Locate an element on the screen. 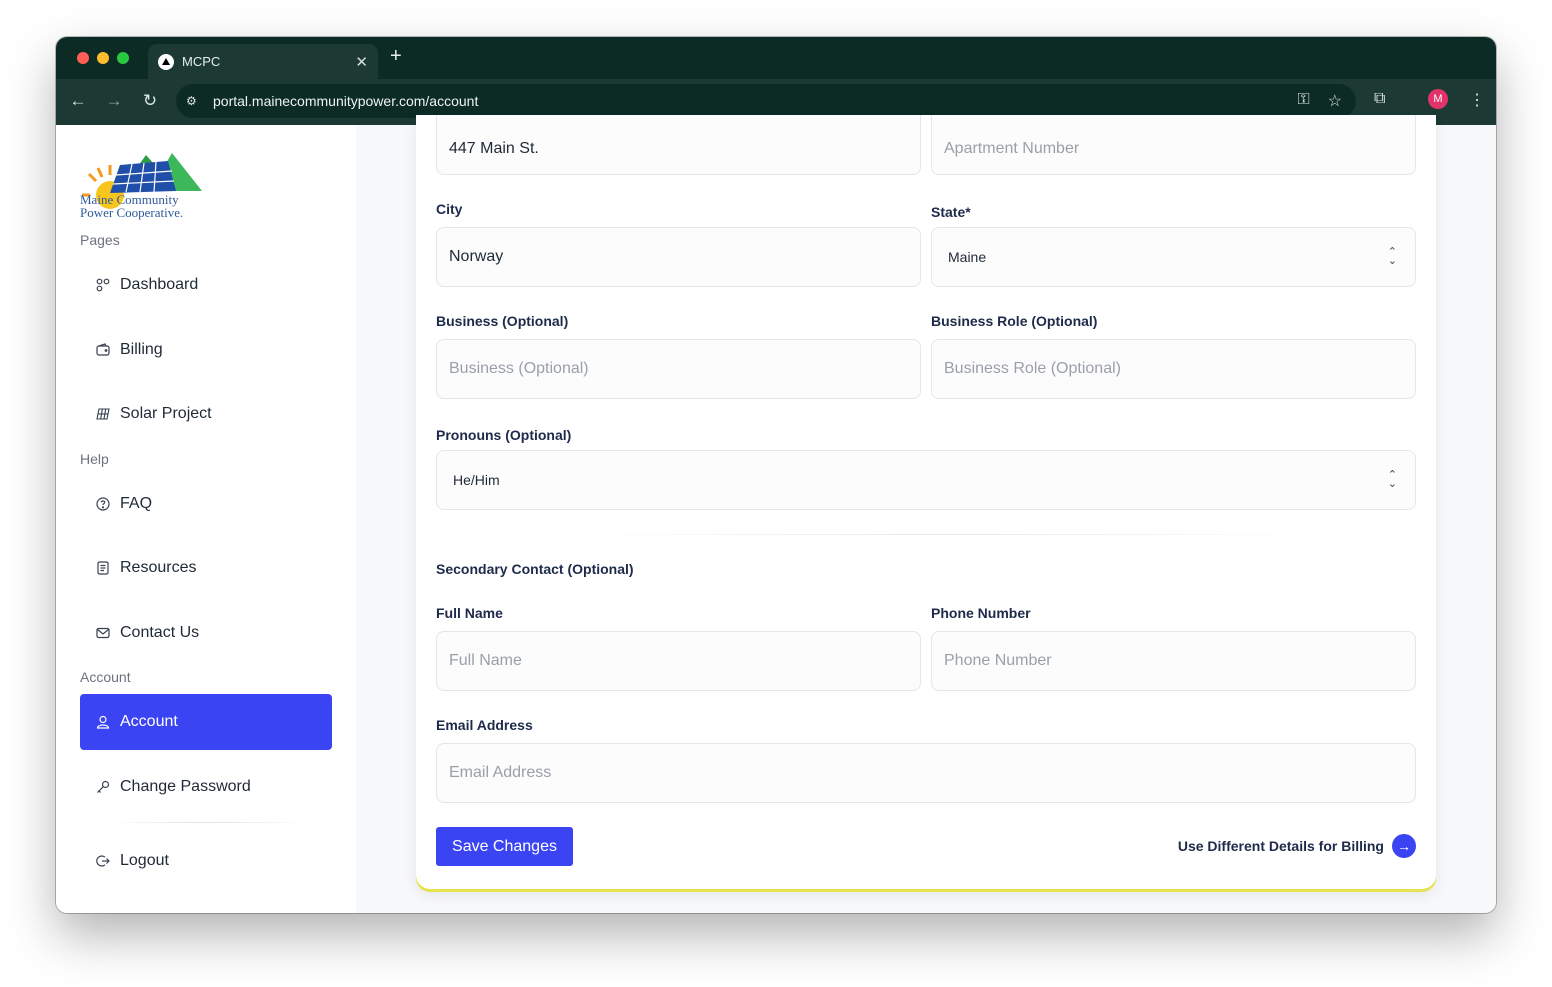 This screenshot has height=987, width=1552. phone-field: Phone Number is located at coordinates (1173, 661).